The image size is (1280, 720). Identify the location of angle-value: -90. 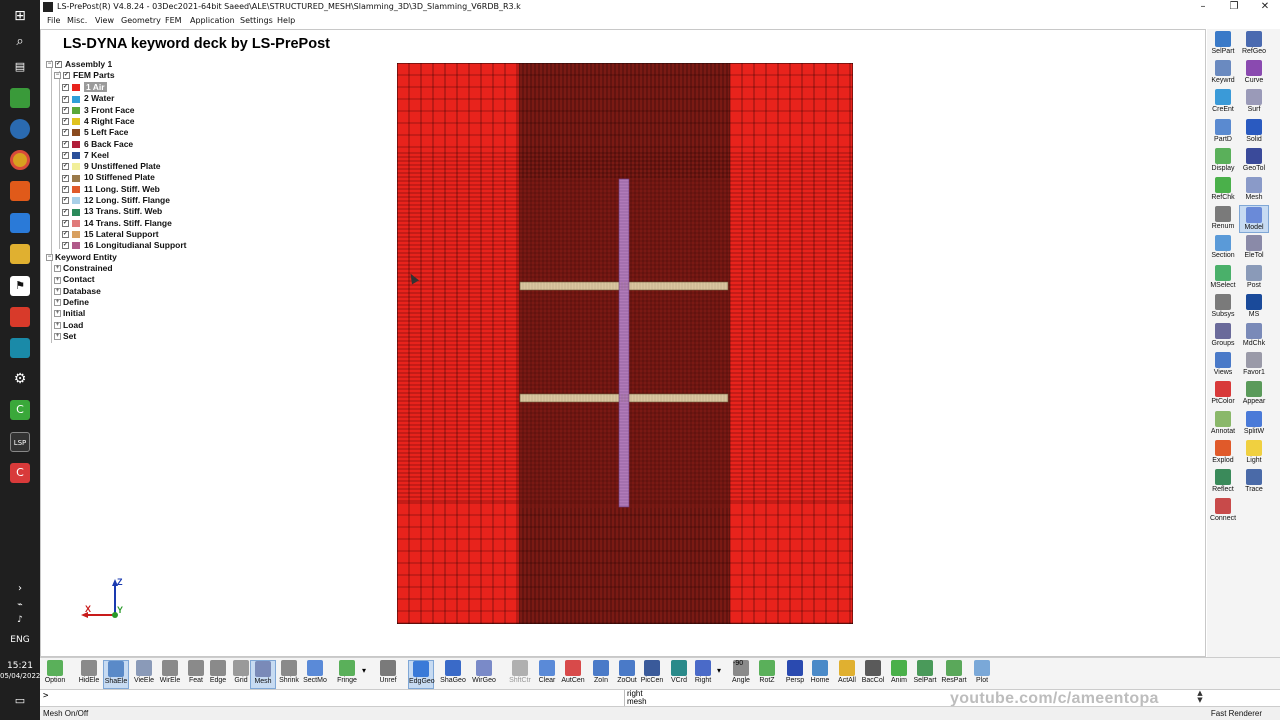
(738, 663).